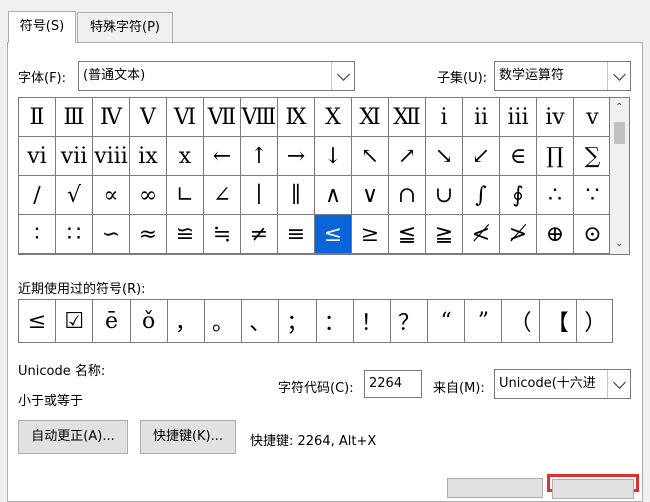 This screenshot has height=502, width=650. Describe the element at coordinates (333, 195) in the screenshot. I see `symbol-cell: ∧` at that location.